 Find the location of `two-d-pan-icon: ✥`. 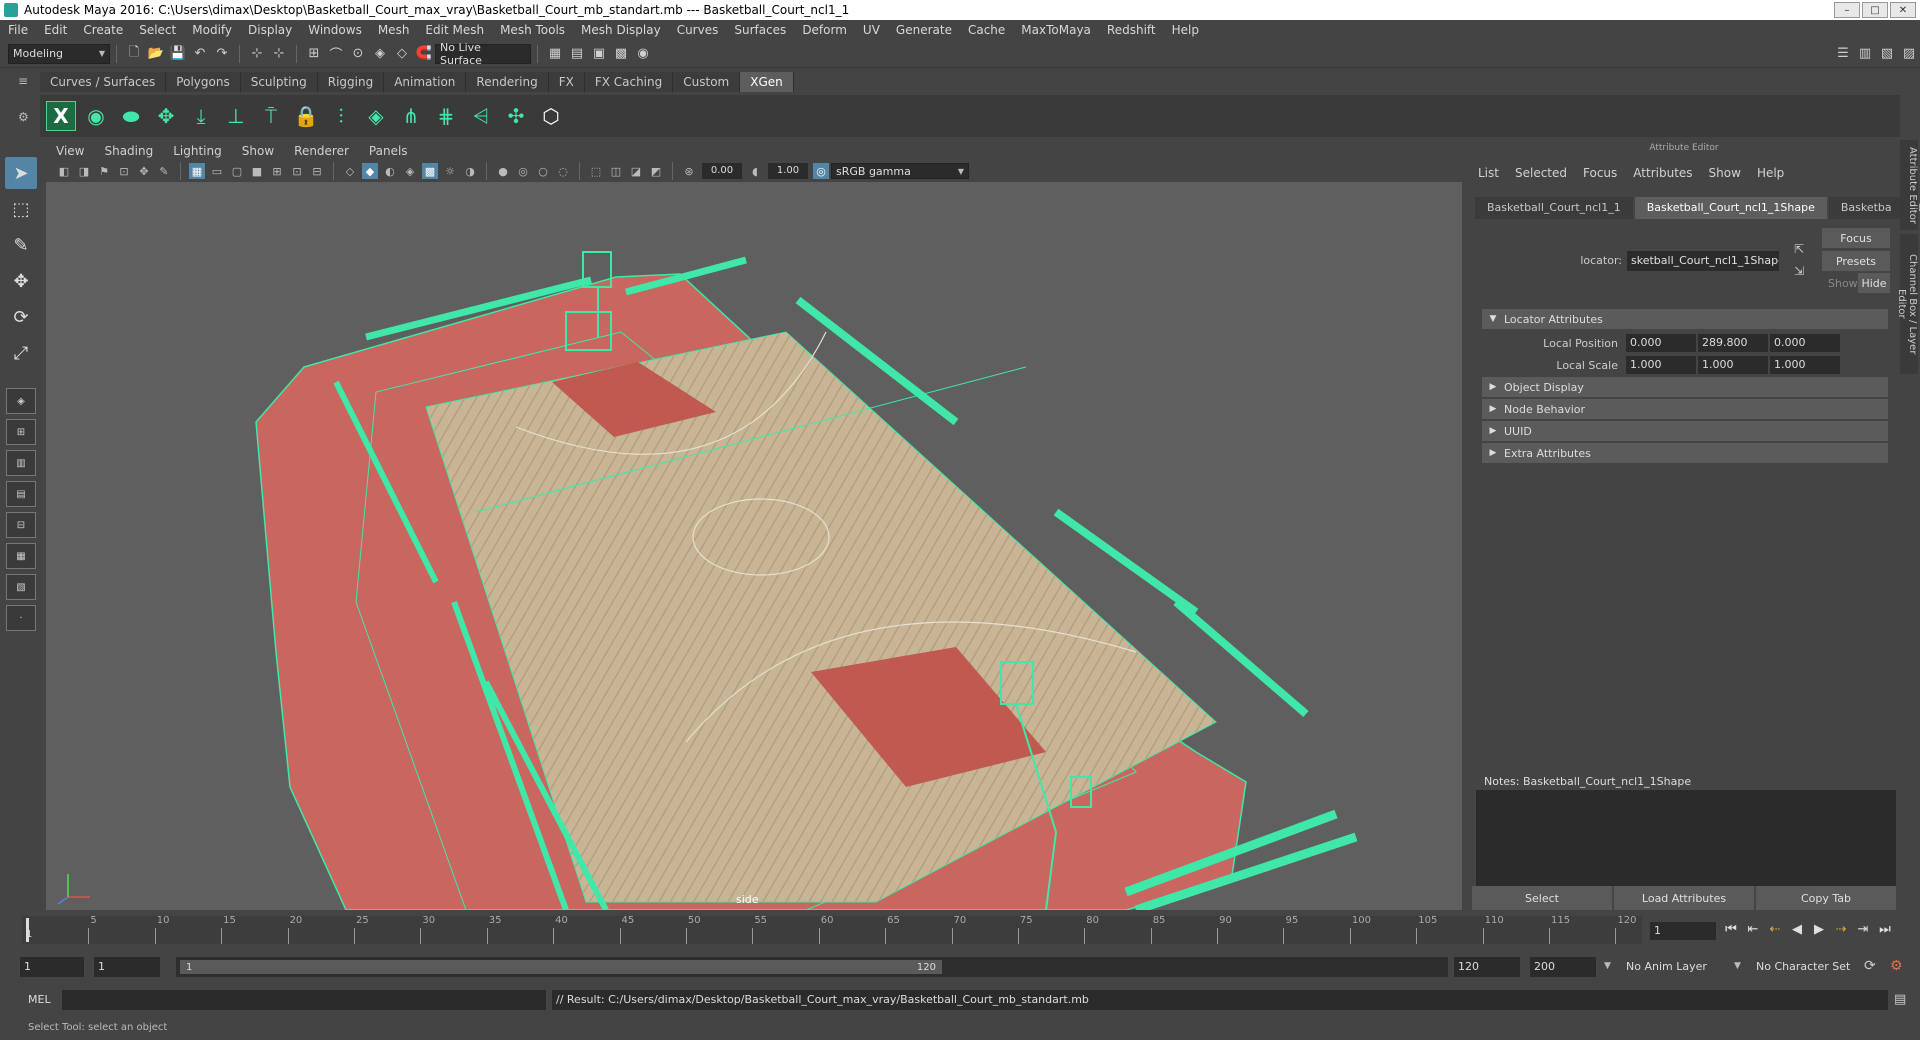

two-d-pan-icon: ✥ is located at coordinates (144, 171).